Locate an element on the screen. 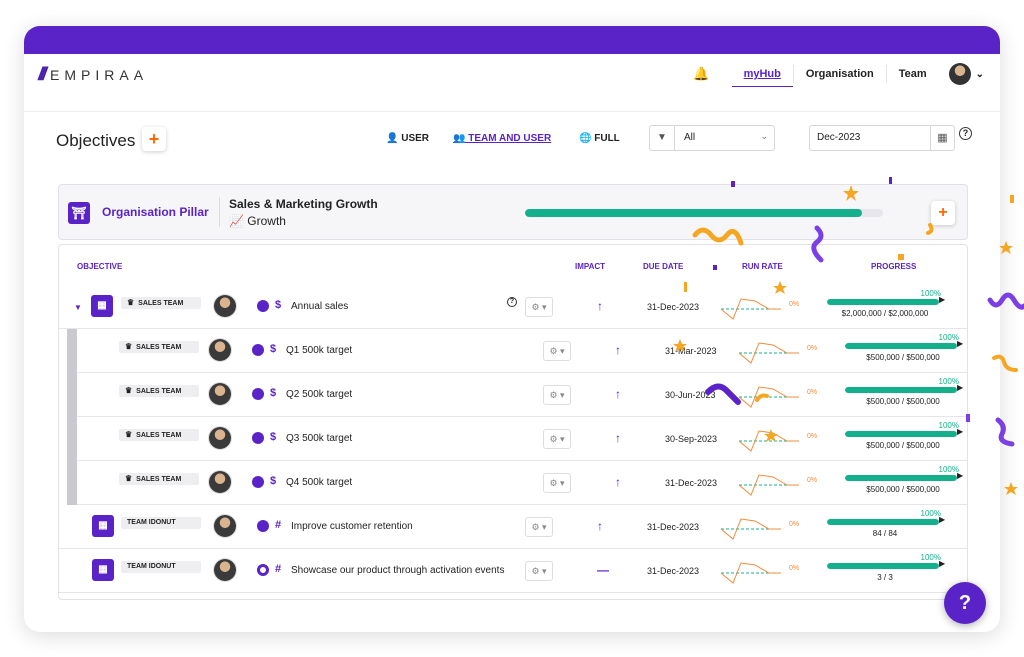 The image size is (1024, 657). users-icon: 👥 is located at coordinates (459, 138).